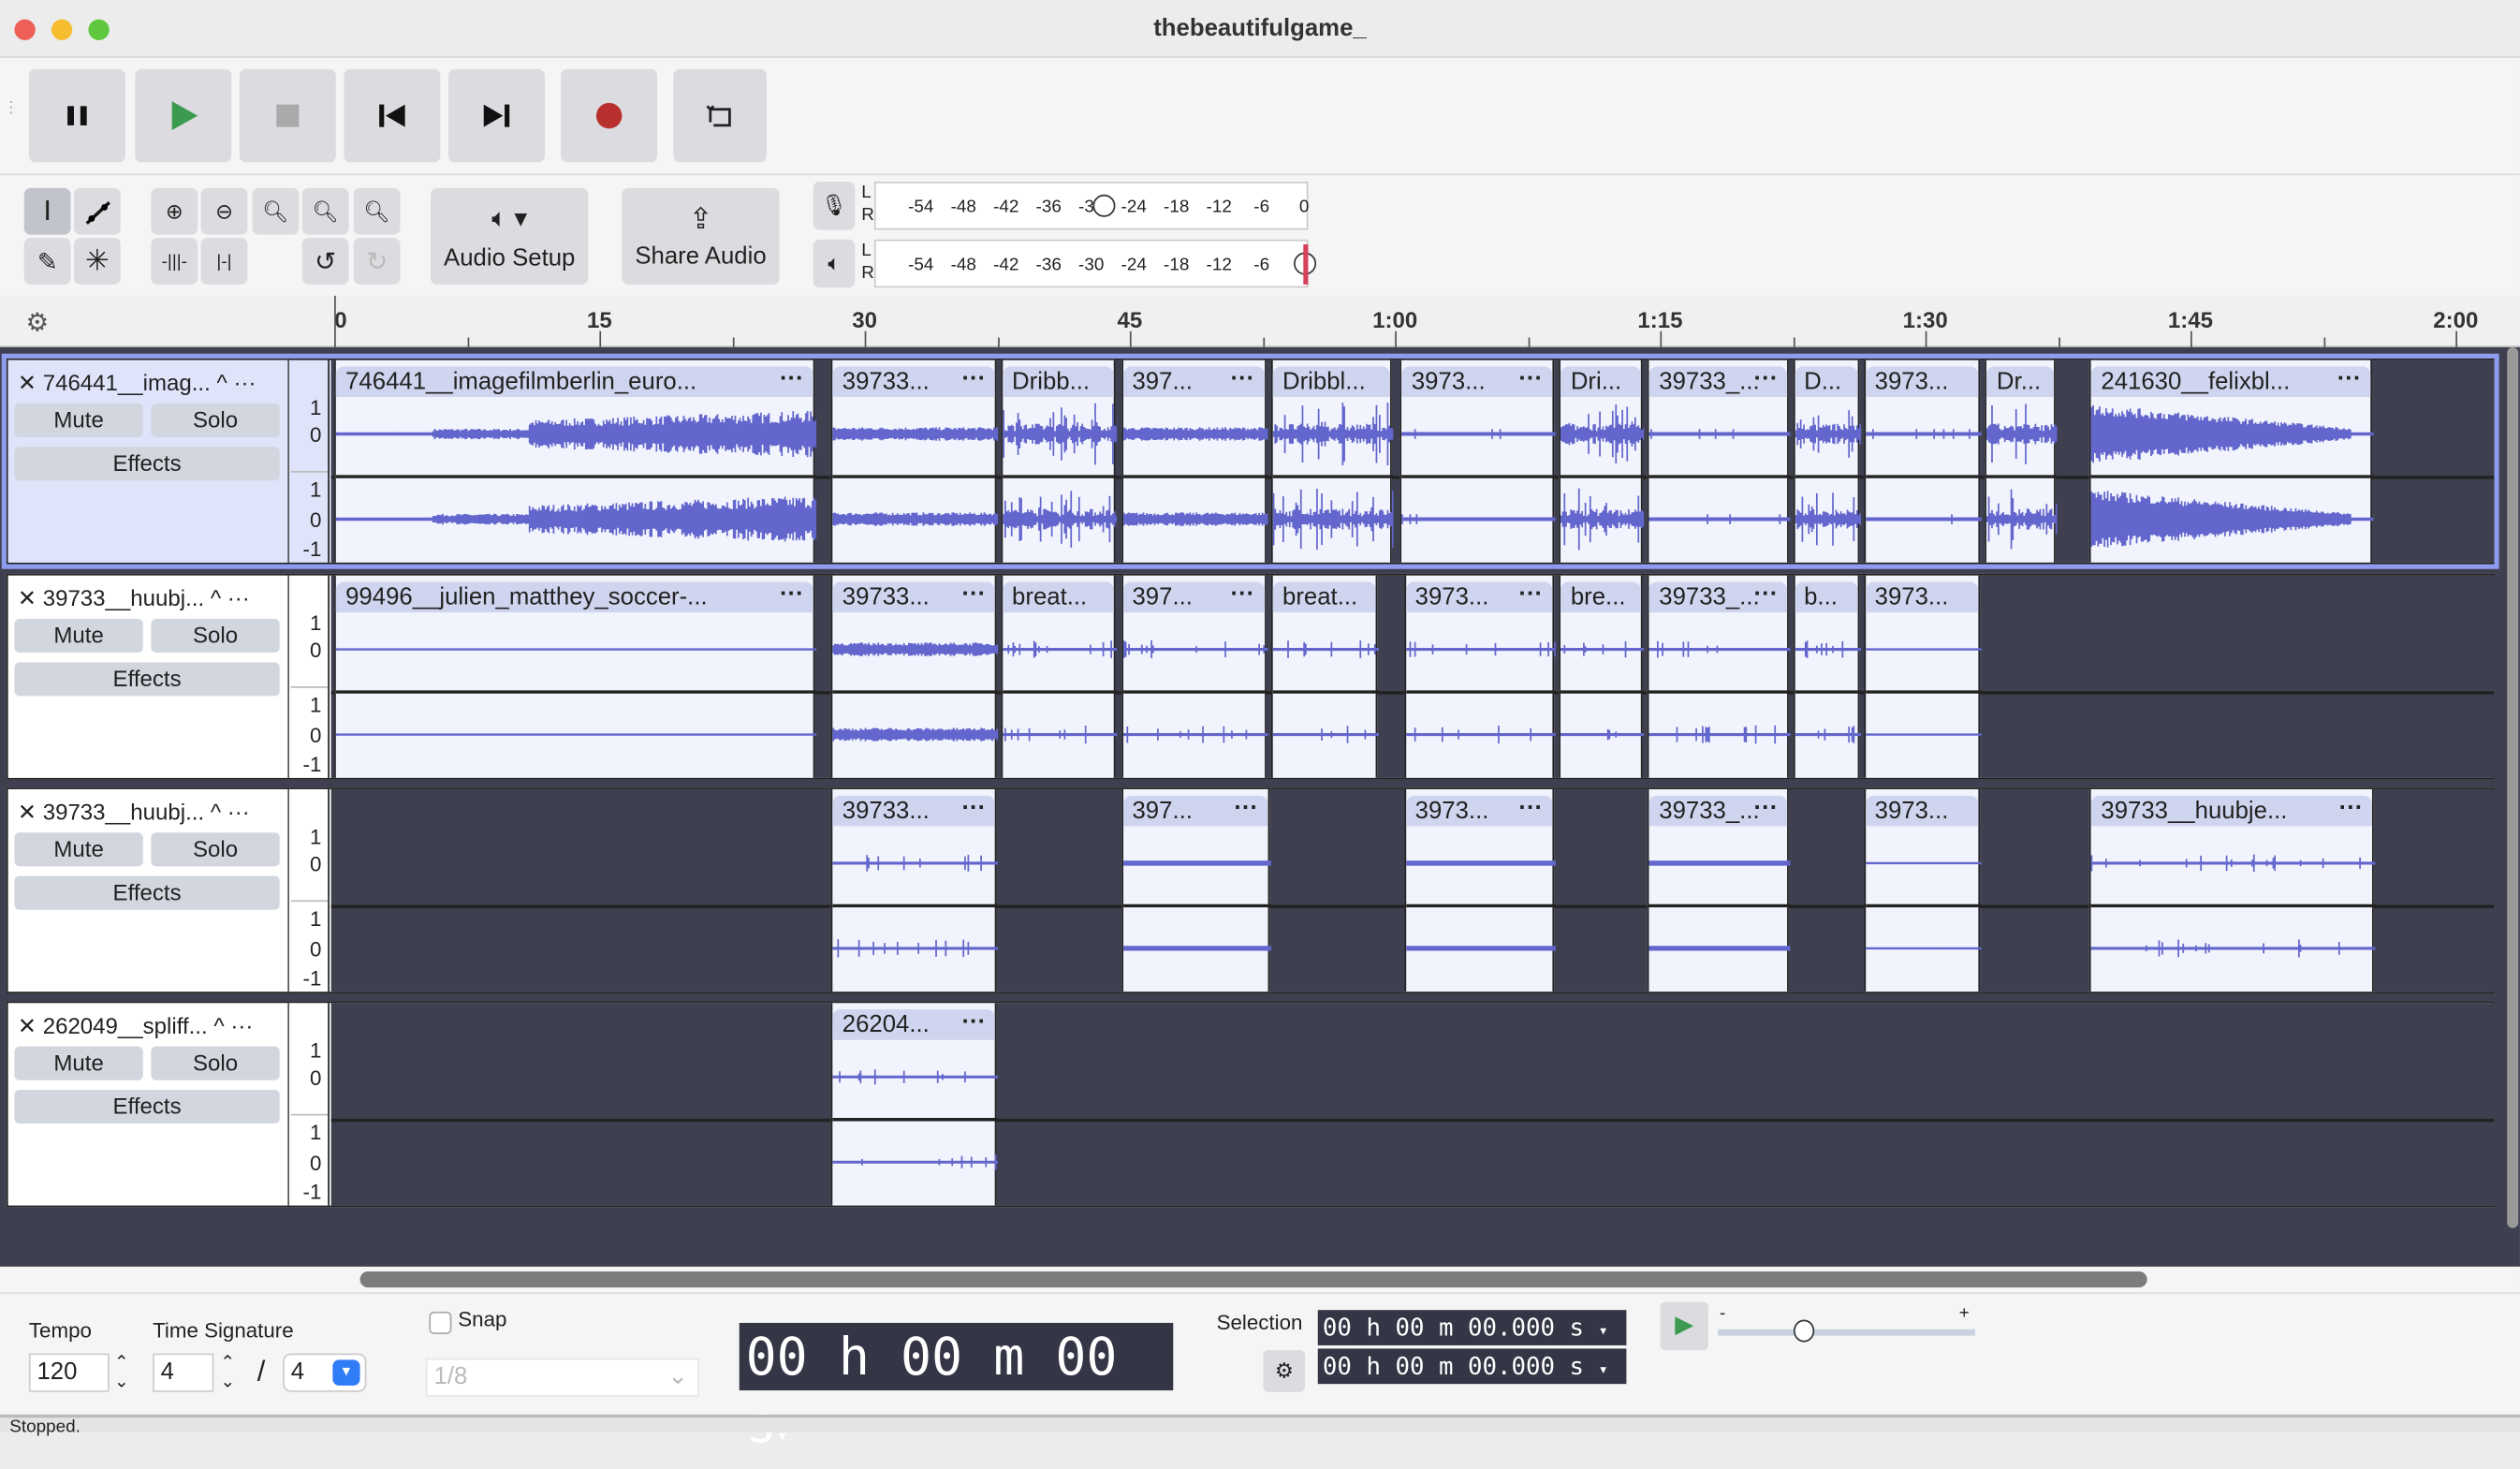 The height and width of the screenshot is (1469, 2520). Describe the element at coordinates (574, 597) in the screenshot. I see `clip-header: 99496__julien_matthey_soccer-... ···` at that location.